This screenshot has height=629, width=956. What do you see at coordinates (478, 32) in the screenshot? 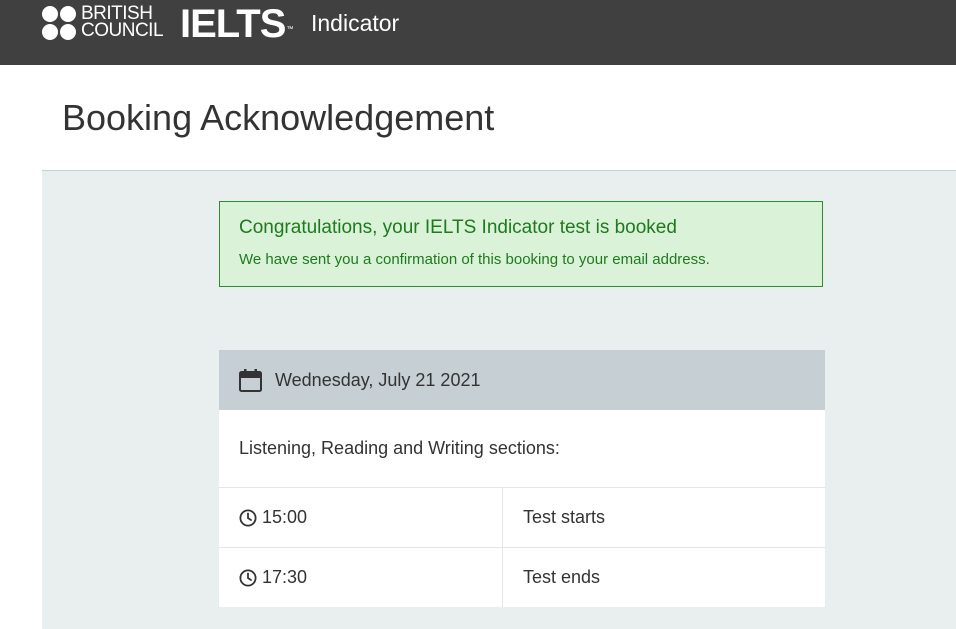
I see `top-navigation-bar: BRITISH COUNCIL IELTS™ Indicator` at bounding box center [478, 32].